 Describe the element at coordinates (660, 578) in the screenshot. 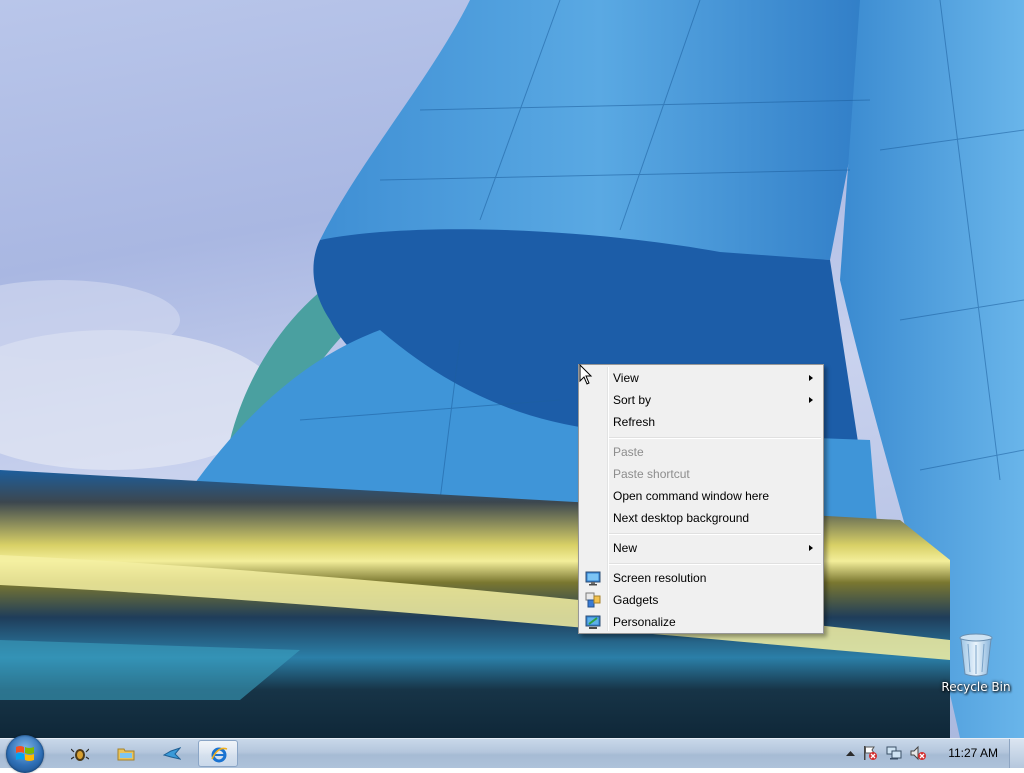

I see `menu-item-label: Screen resolution` at that location.